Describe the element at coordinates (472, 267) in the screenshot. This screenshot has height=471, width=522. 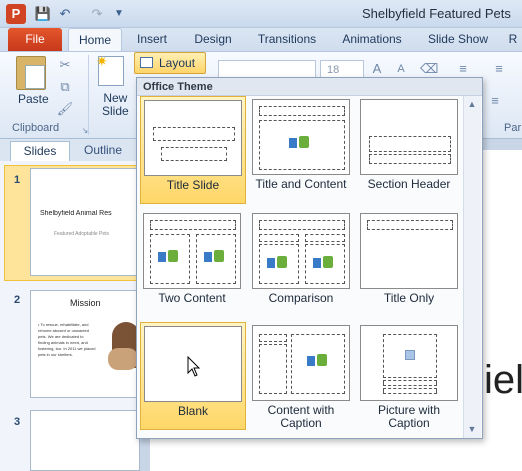
I see `gallery-scrollbar` at that location.